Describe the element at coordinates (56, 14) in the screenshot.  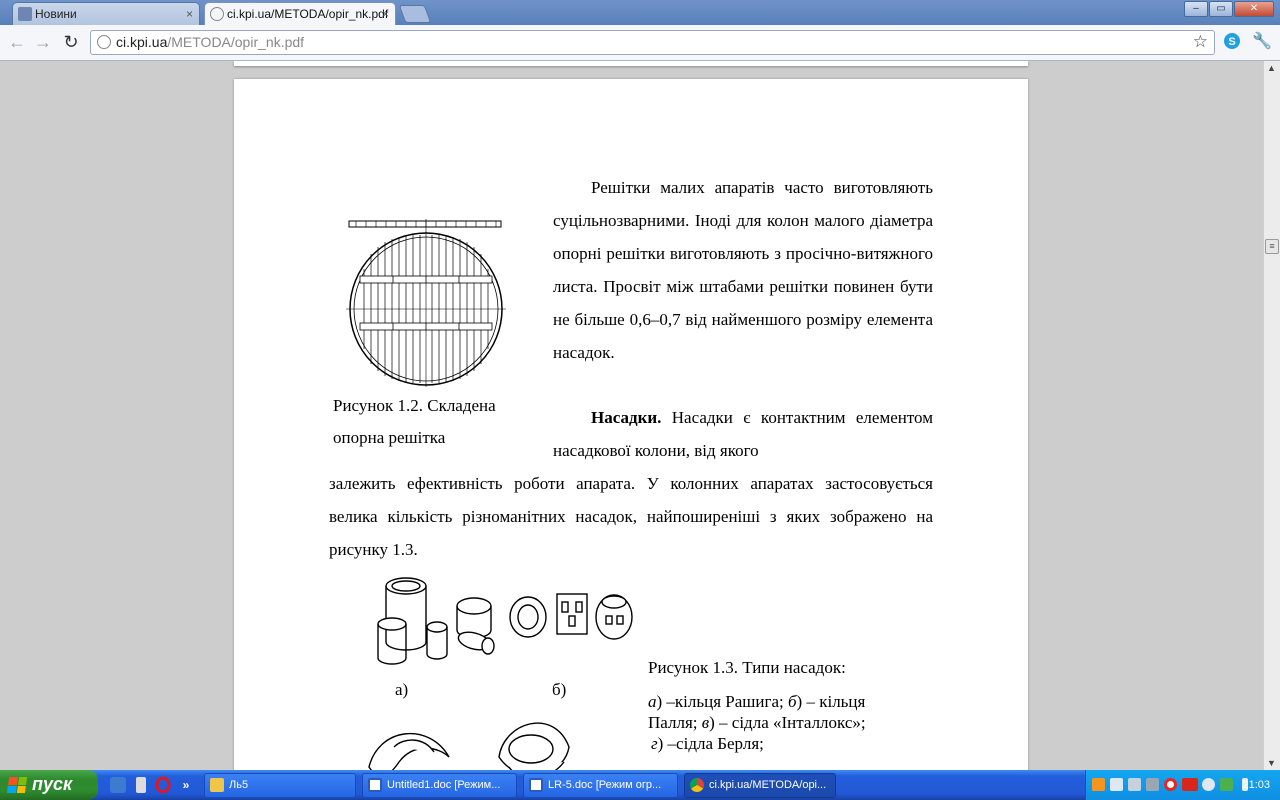
I see `tab-label: Новини` at that location.